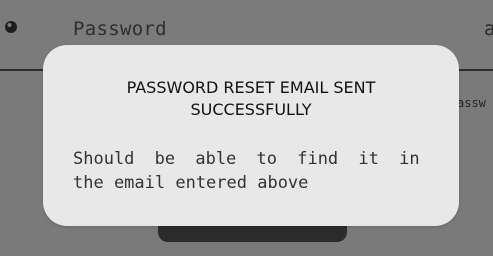 This screenshot has height=256, width=493. I want to click on key-icon, so click(11, 27).